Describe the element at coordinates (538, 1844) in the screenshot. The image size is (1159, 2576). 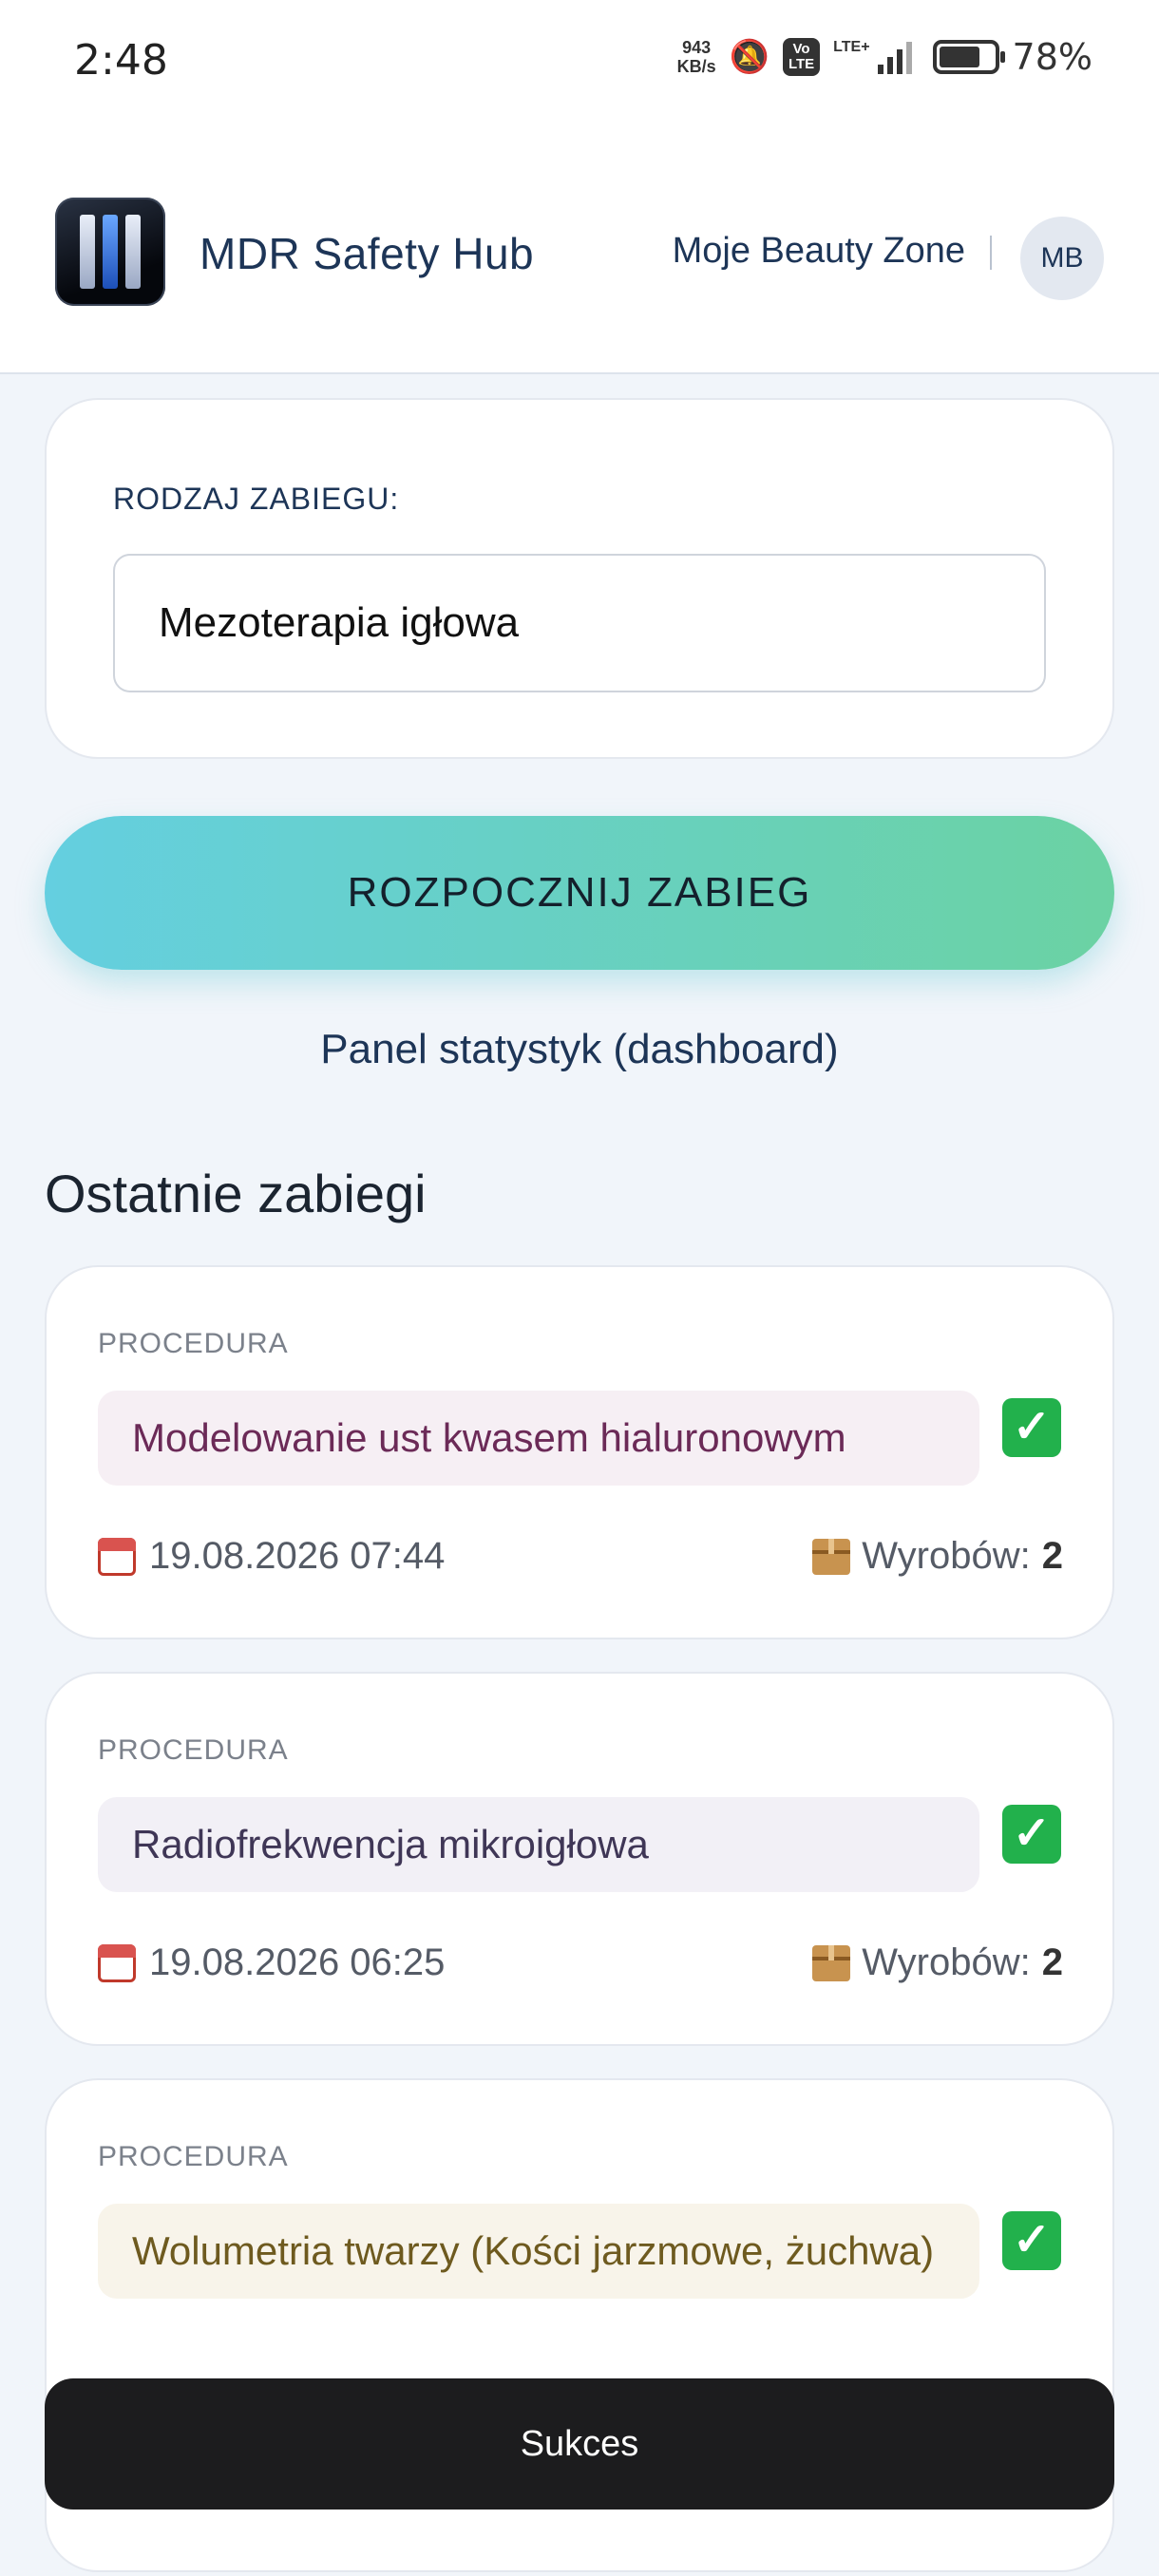
I see `procedure-name: Radiofrekwencja mikroigłowa` at that location.